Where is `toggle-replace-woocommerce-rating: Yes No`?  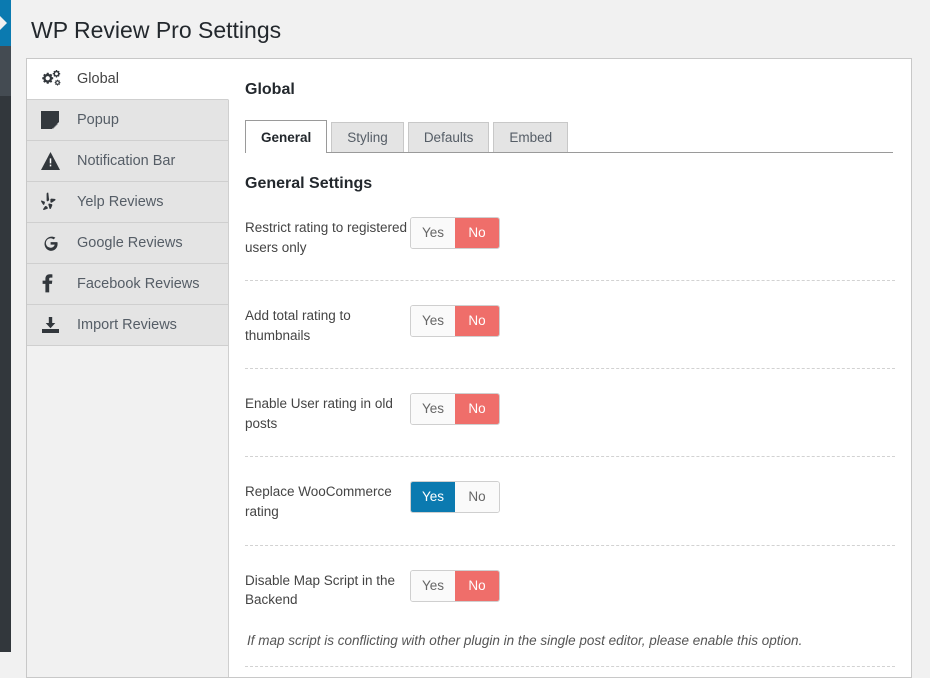 toggle-replace-woocommerce-rating: Yes No is located at coordinates (455, 497).